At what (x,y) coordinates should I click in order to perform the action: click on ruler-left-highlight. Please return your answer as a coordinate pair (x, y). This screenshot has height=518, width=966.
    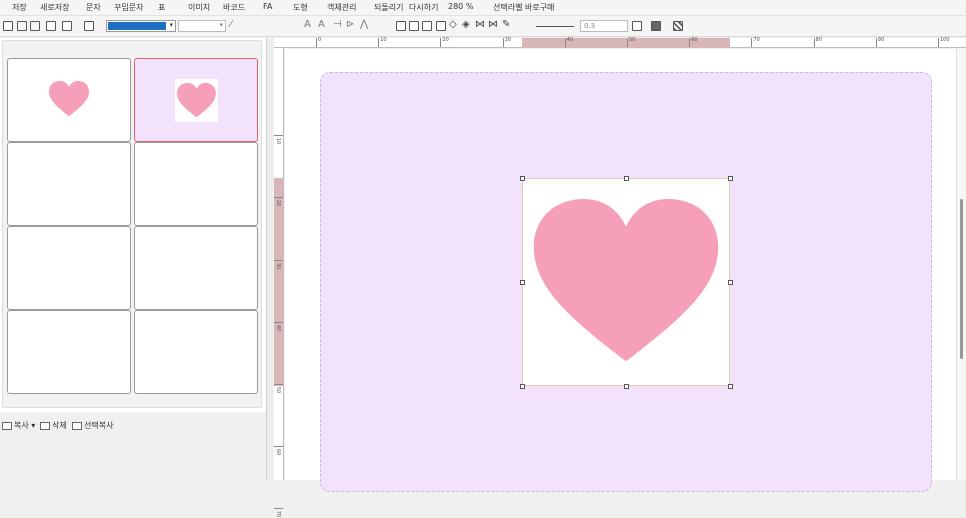
    Looking at the image, I should click on (279, 282).